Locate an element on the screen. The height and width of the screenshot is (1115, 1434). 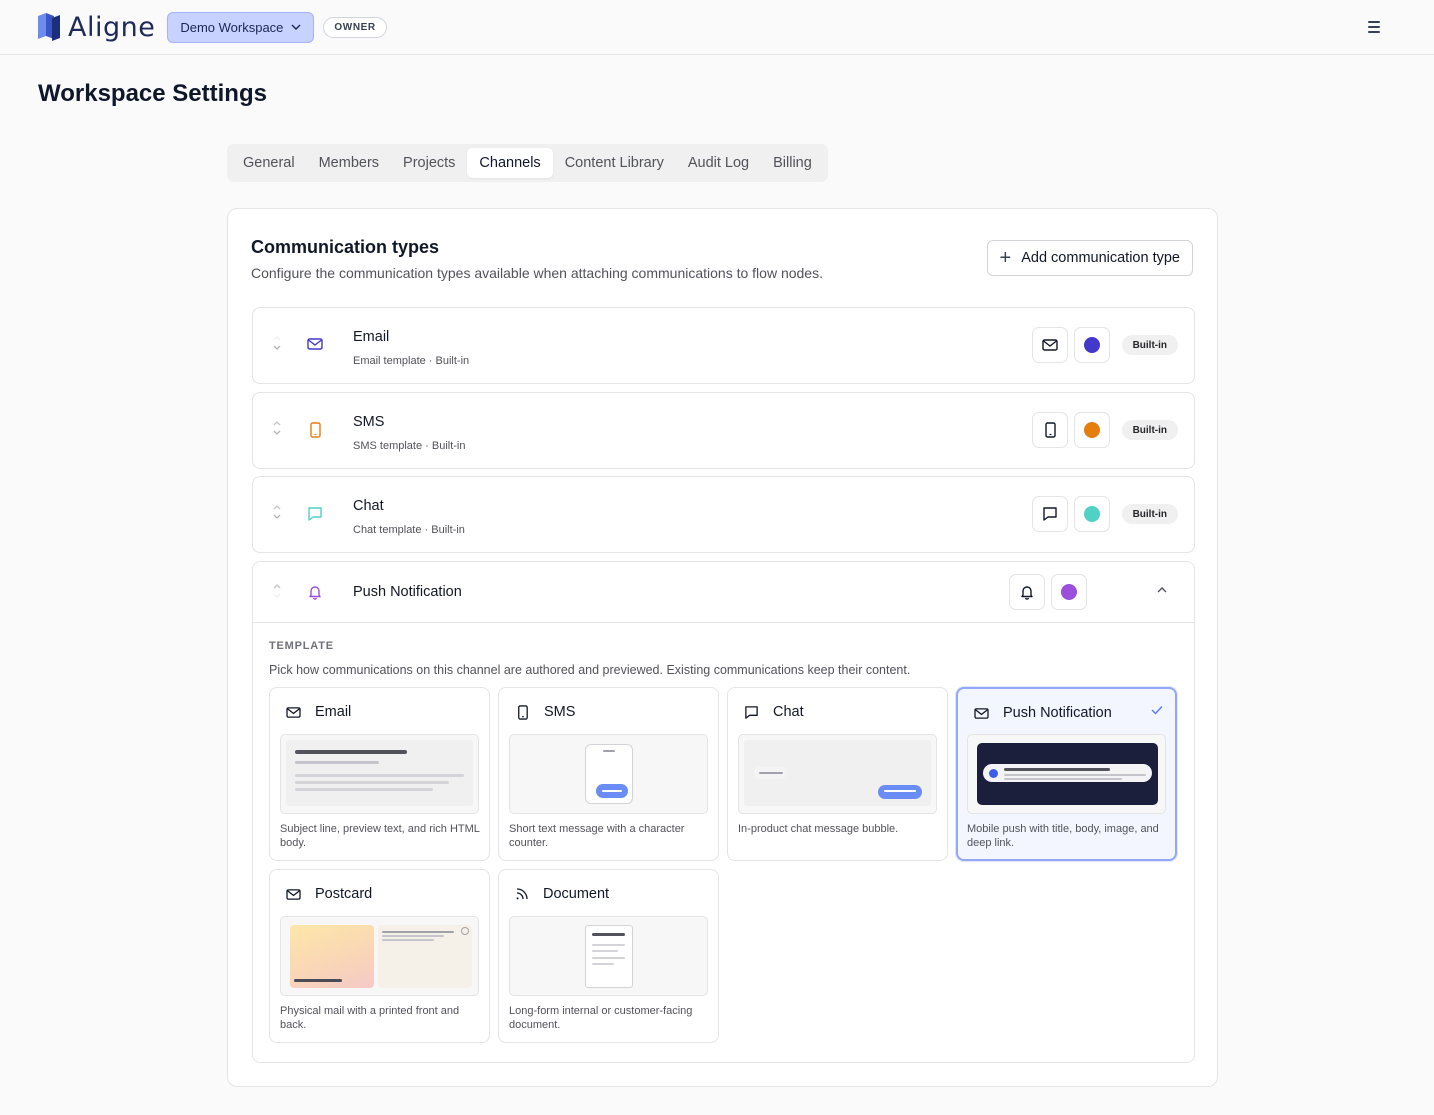
template-name: Document is located at coordinates (576, 894).